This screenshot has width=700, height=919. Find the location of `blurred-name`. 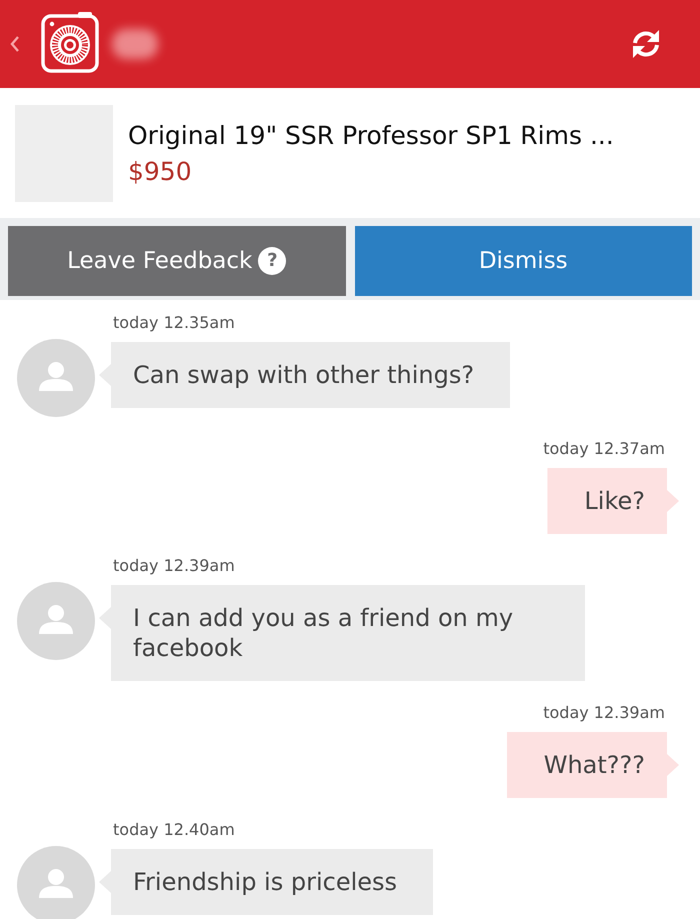

blurred-name is located at coordinates (135, 44).